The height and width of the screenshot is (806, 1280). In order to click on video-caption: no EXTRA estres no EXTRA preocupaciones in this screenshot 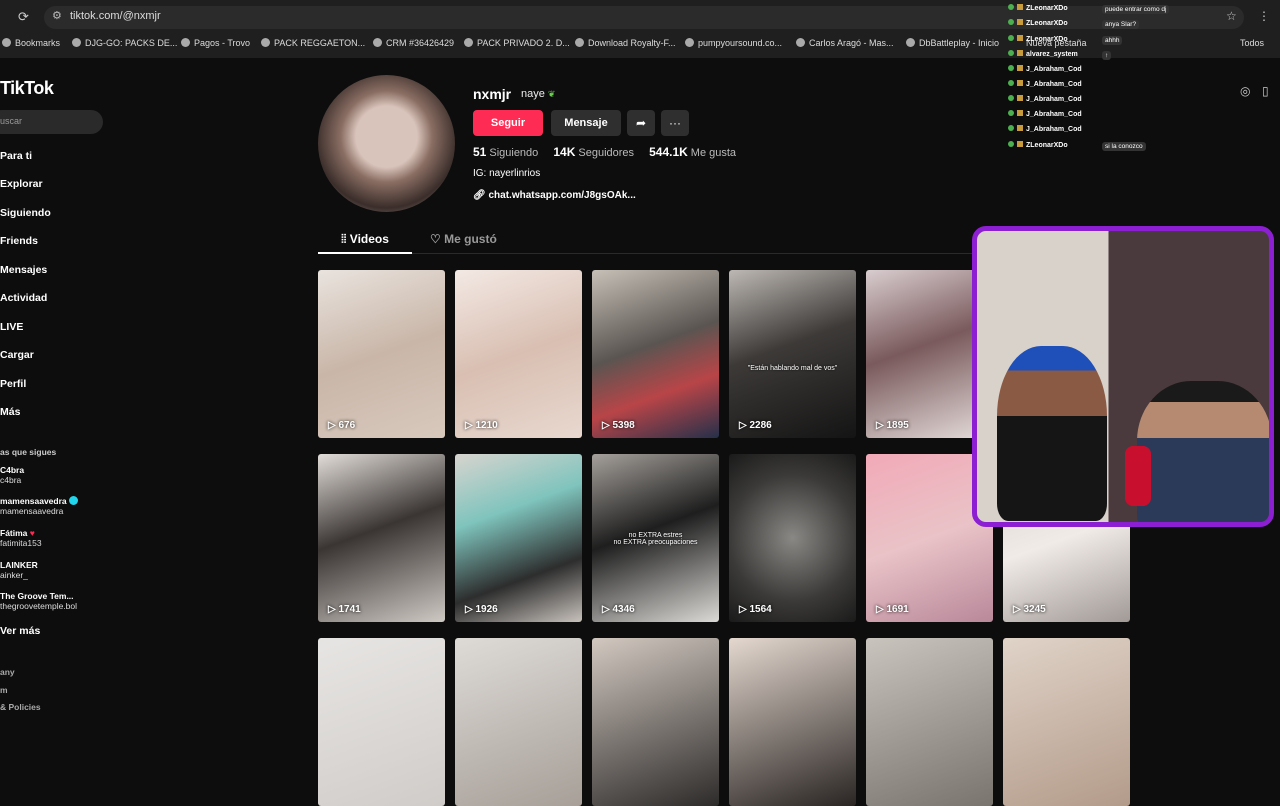, I will do `click(655, 539)`.